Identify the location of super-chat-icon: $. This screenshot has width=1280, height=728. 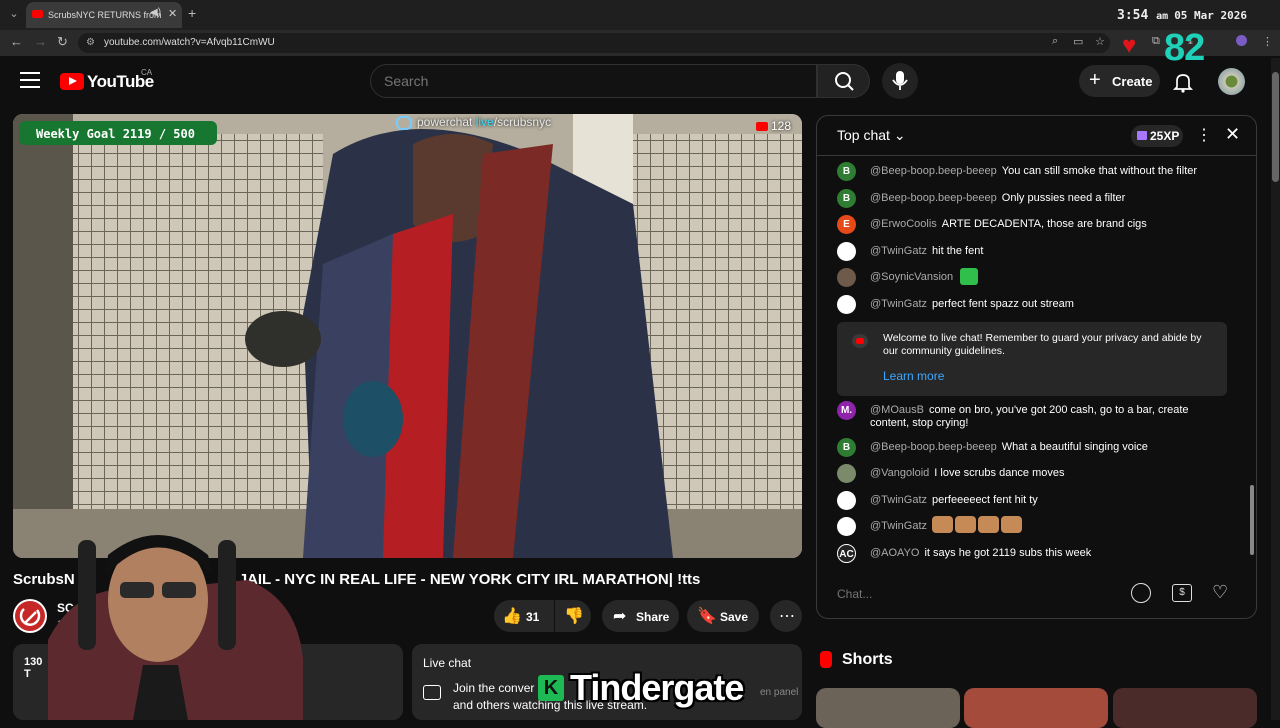
(1182, 593).